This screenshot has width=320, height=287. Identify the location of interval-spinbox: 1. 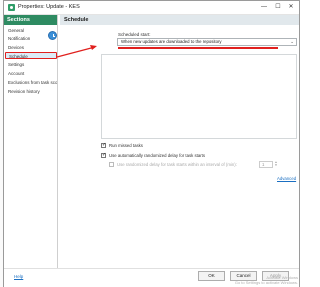
(266, 164).